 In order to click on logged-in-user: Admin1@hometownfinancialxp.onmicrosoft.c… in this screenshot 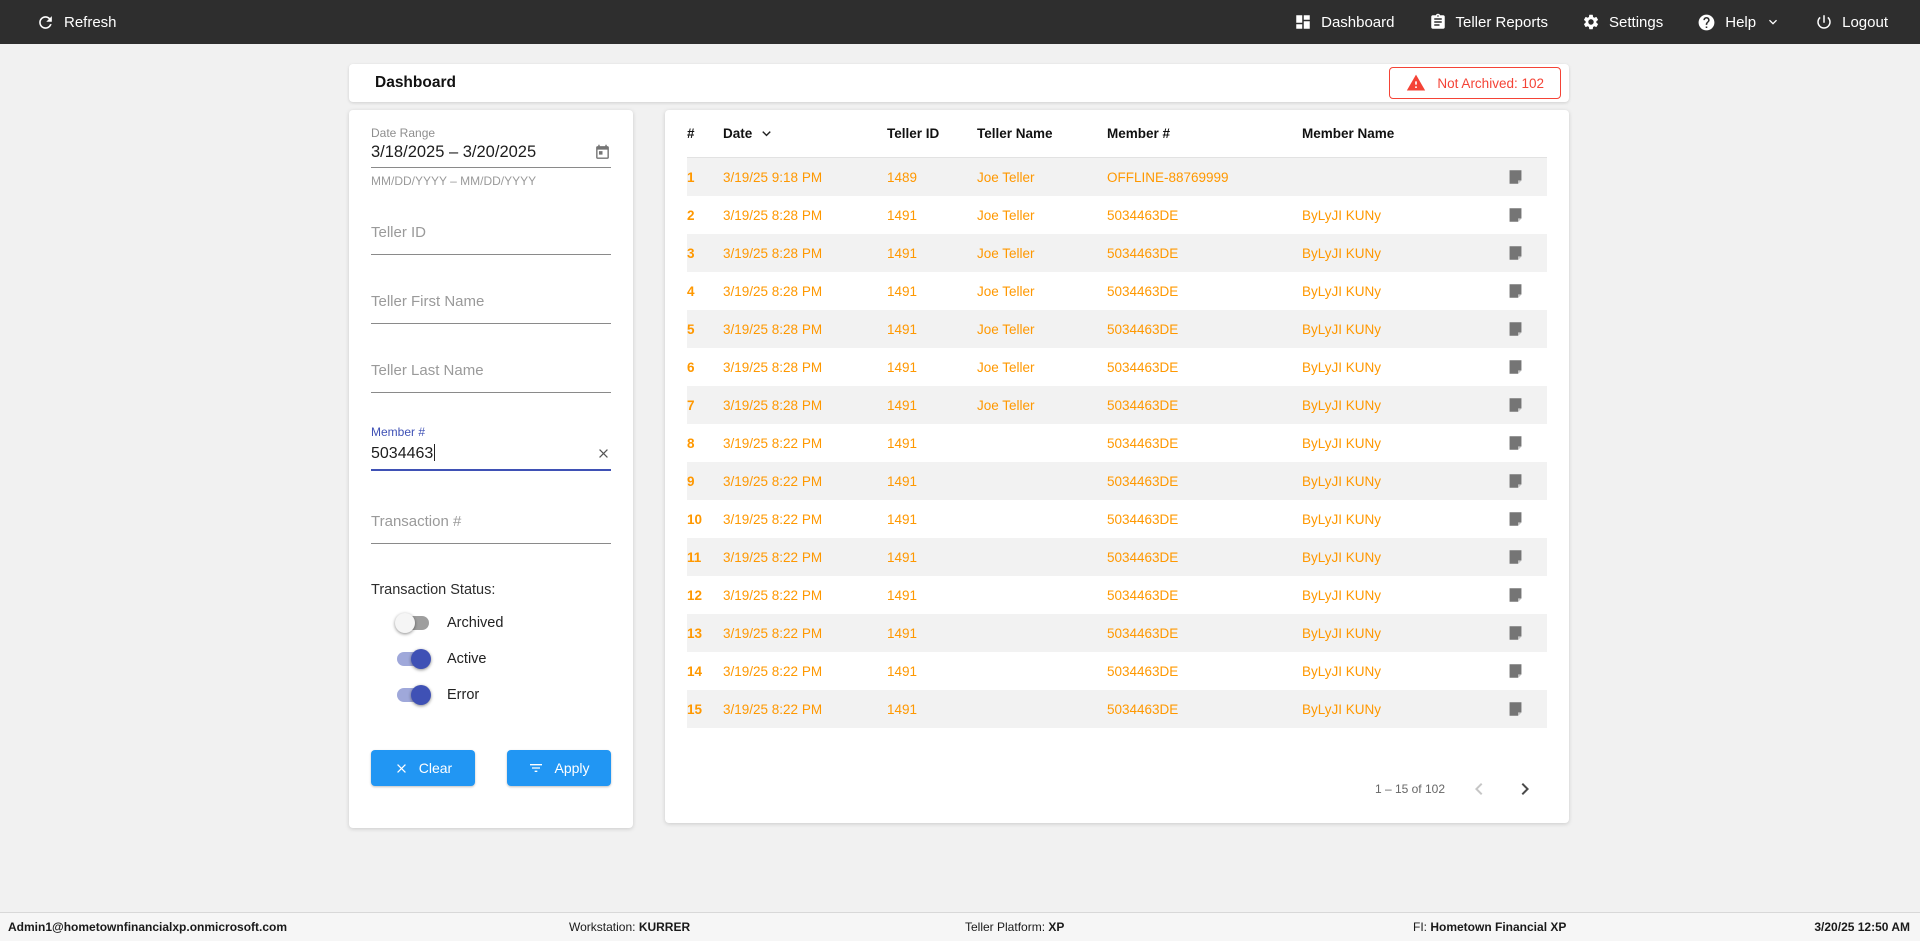, I will do `click(148, 927)`.